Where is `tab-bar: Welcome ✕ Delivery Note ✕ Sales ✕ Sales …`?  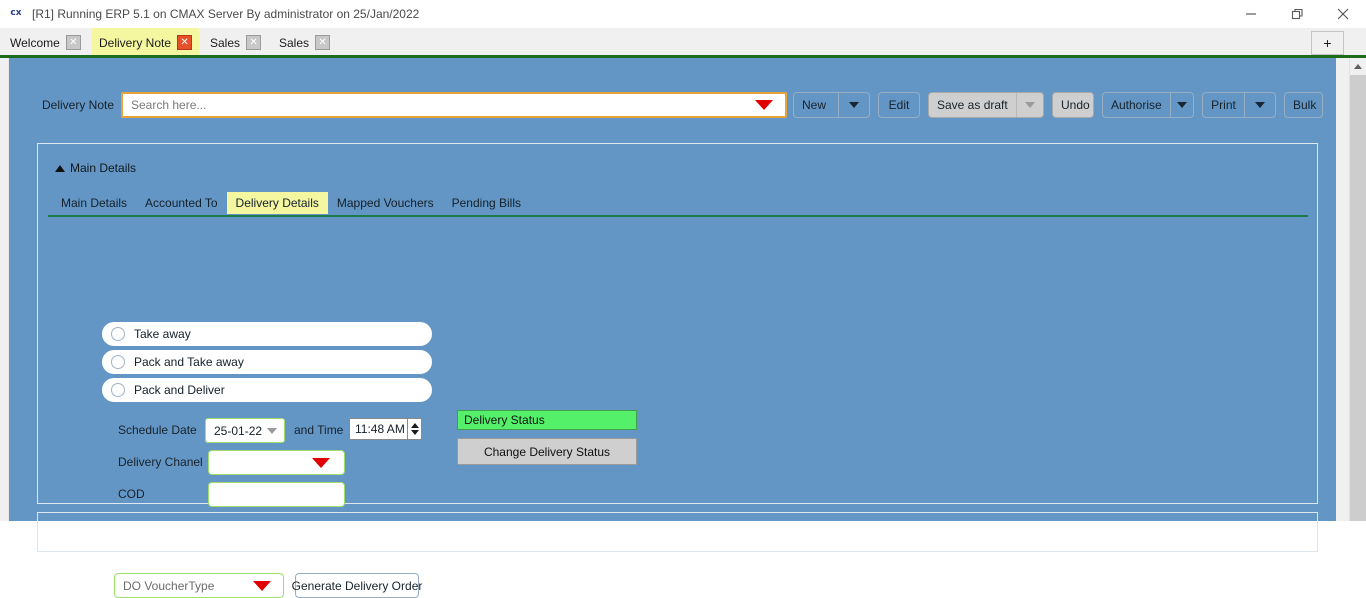
tab-bar: Welcome ✕ Delivery Note ✕ Sales ✕ Sales … is located at coordinates (683, 42).